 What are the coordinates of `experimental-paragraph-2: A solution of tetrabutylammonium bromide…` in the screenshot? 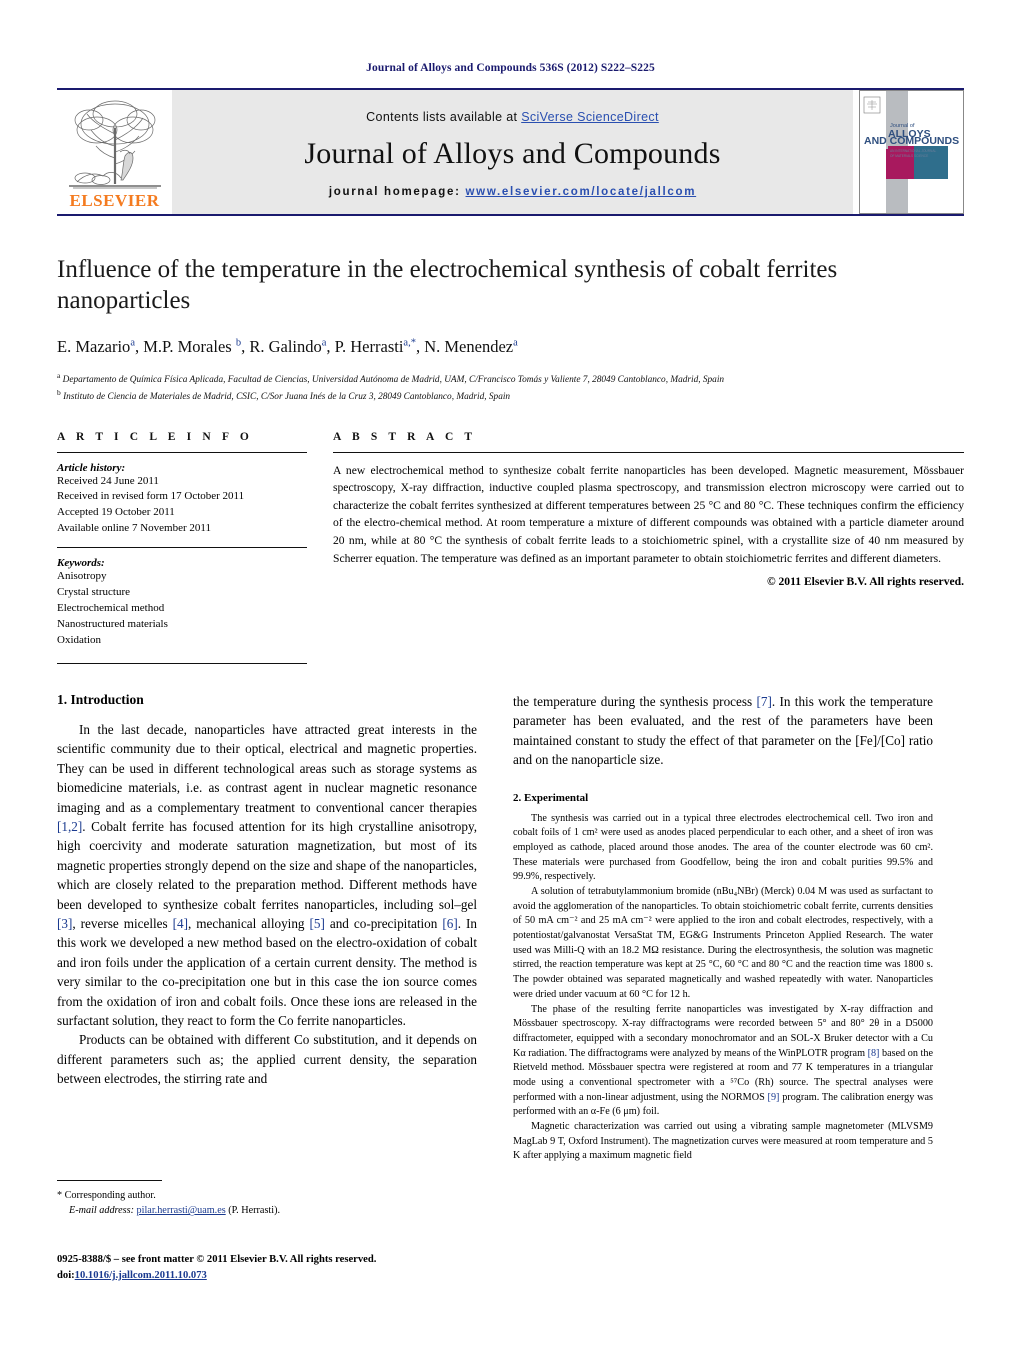 It's located at (723, 943).